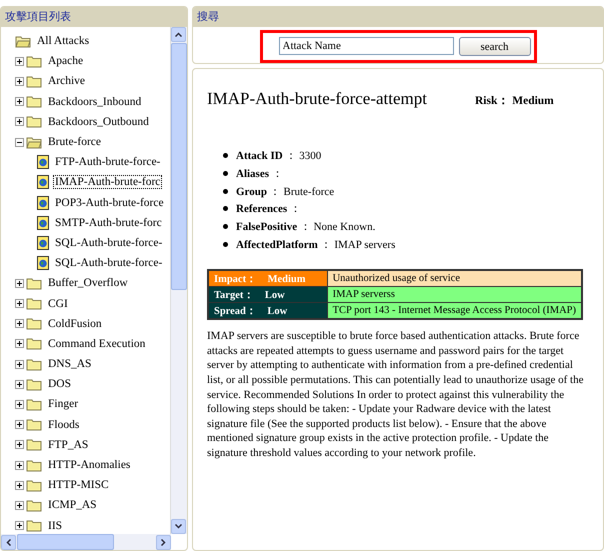 Image resolution: width=604 pixels, height=551 pixels. Describe the element at coordinates (395, 394) in the screenshot. I see `description-text: IMAP servers are susceptible to brute force based authentication attacks. Brute force attacks are repeated attempts to guess username and password pairs for the target server by attempting to authenticate with information from a pre-defined credential list, or all possible permutations. This can potentially lead to unauthorize usage of the service. Recommended Solutions In order to protect against this vulnerability the following steps should be taken: - Update your Radware device with the latest signature file (See the supported products list below). - Ensure that the above mentioned signature group exists in the active protection profile. - Update the signature threshold values according to your network profile.` at that location.